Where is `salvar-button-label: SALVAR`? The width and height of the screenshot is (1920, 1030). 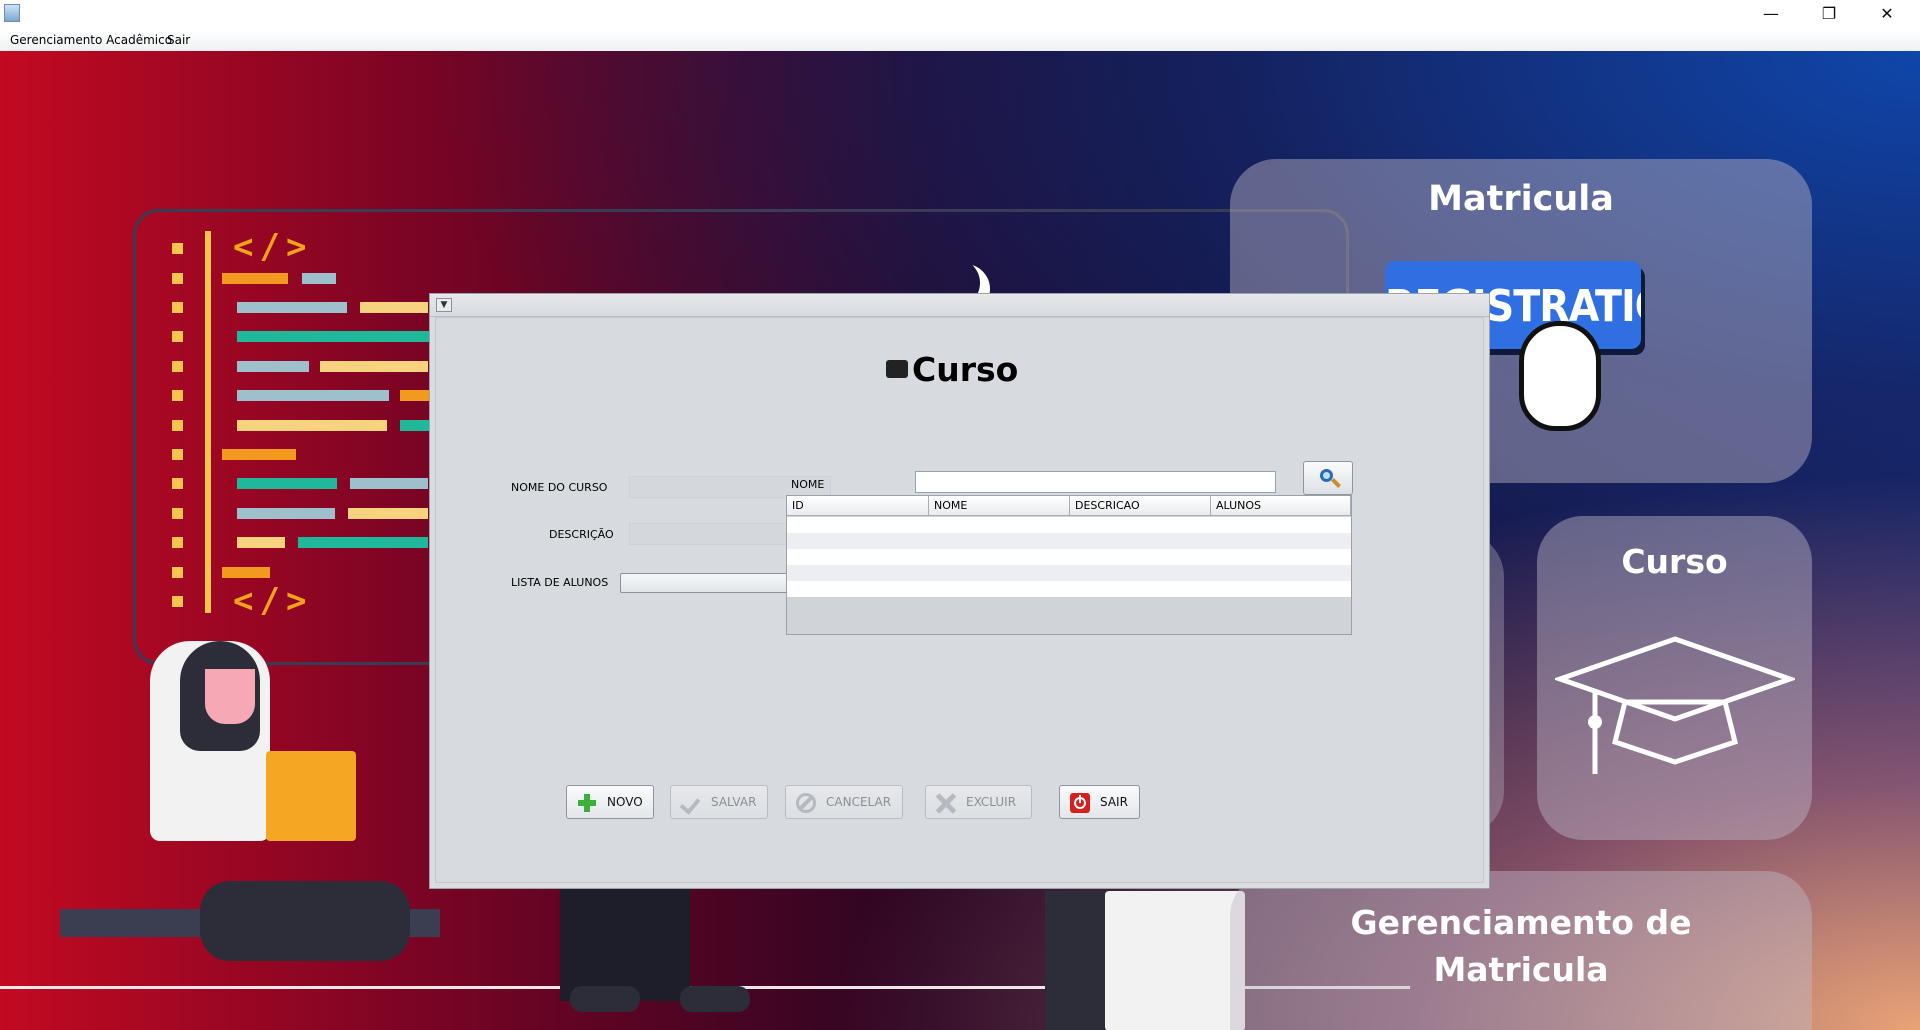 salvar-button-label: SALVAR is located at coordinates (734, 802).